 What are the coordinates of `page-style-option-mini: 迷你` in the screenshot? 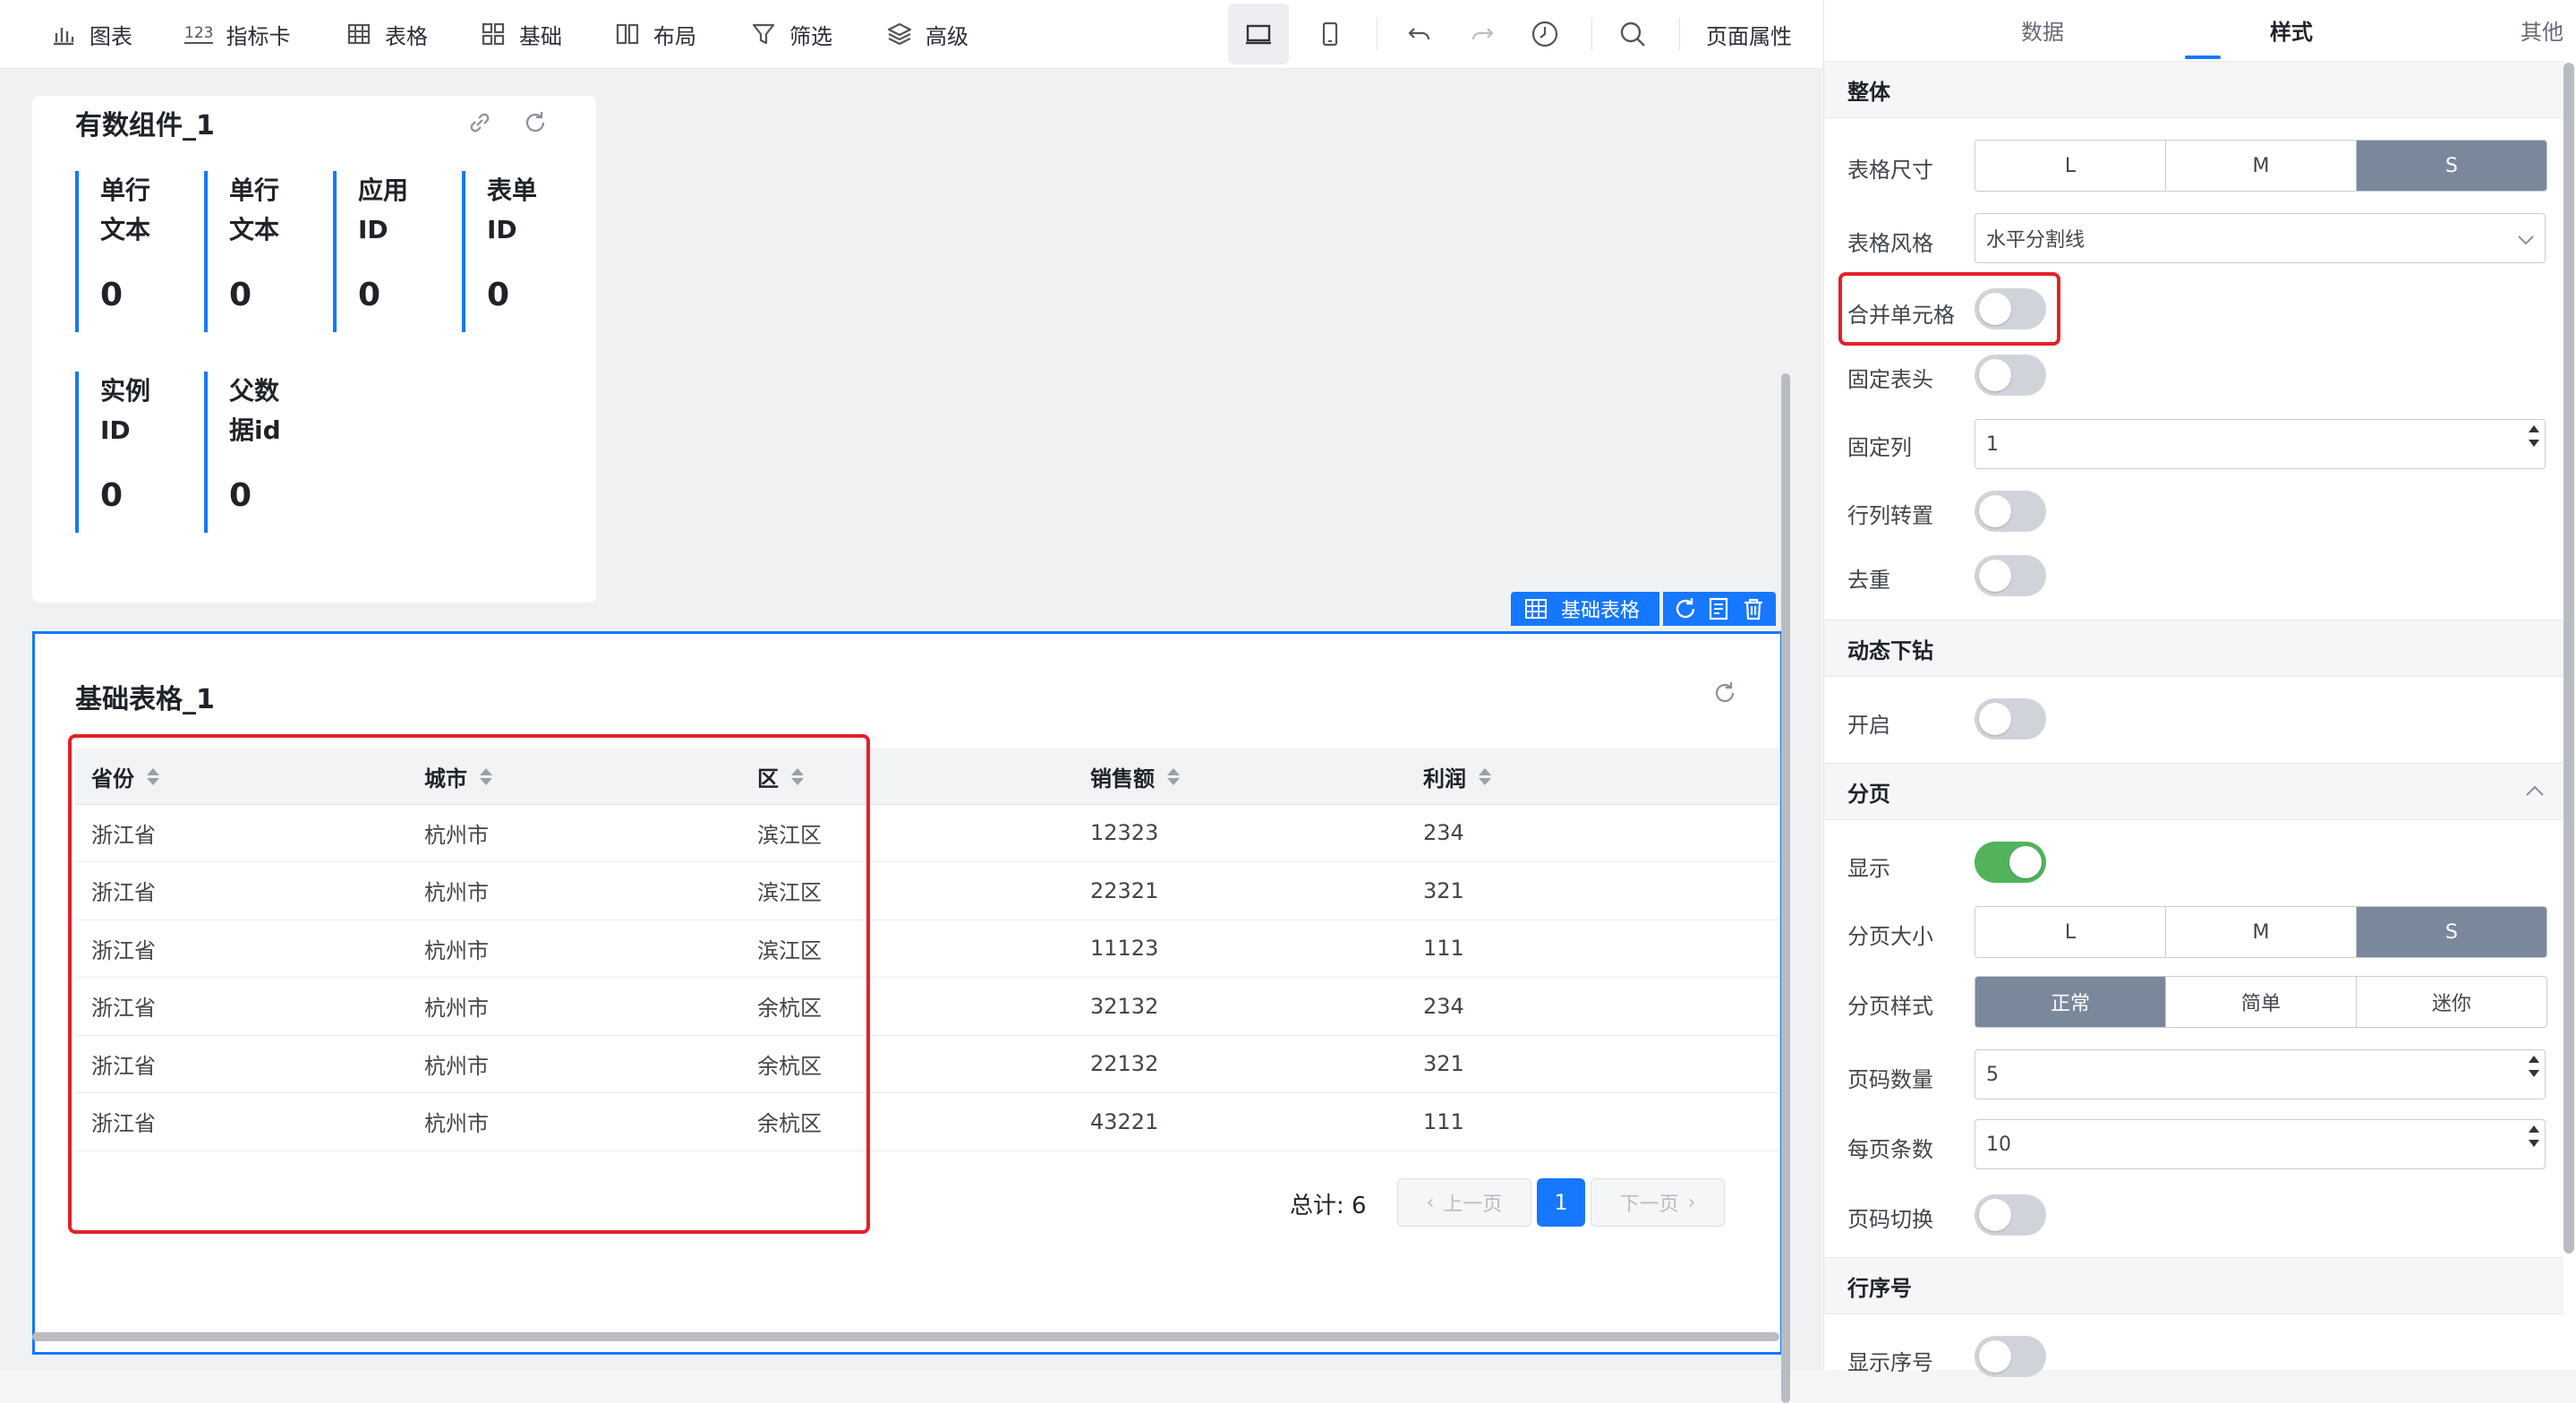 It's located at (2451, 1002).